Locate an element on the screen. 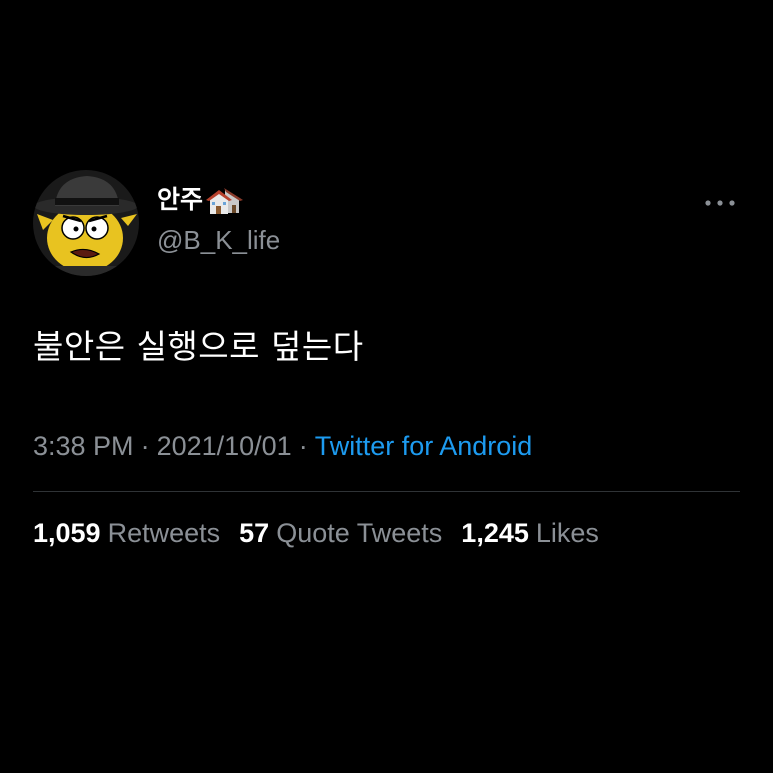 The width and height of the screenshot is (773, 773). retweets-label: Retweets is located at coordinates (164, 533).